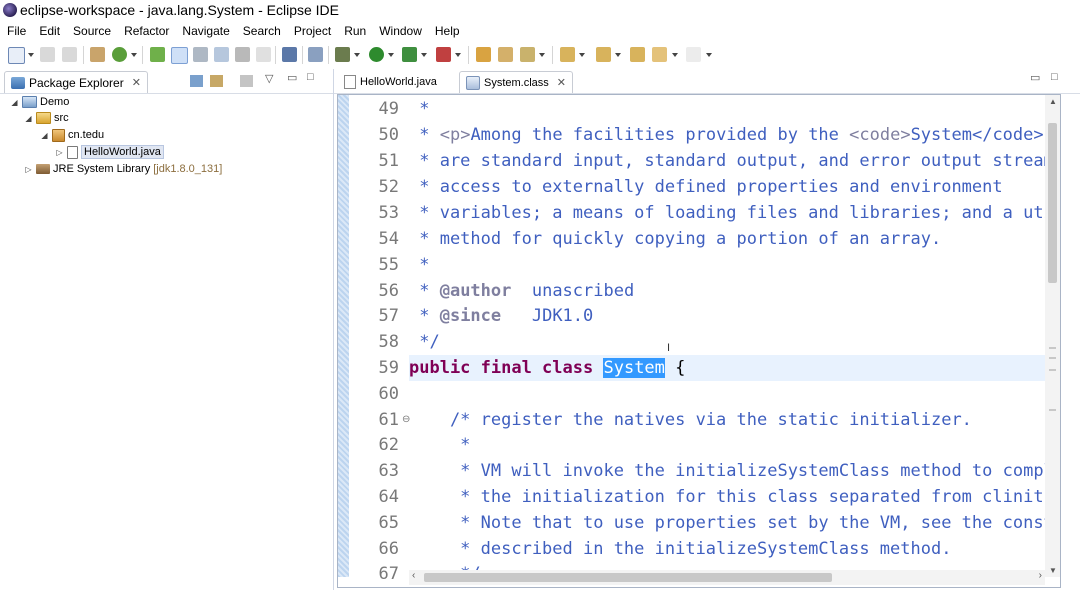 This screenshot has width=1080, height=590. I want to click on tree-item-label: HelloWorld.java, so click(122, 152).